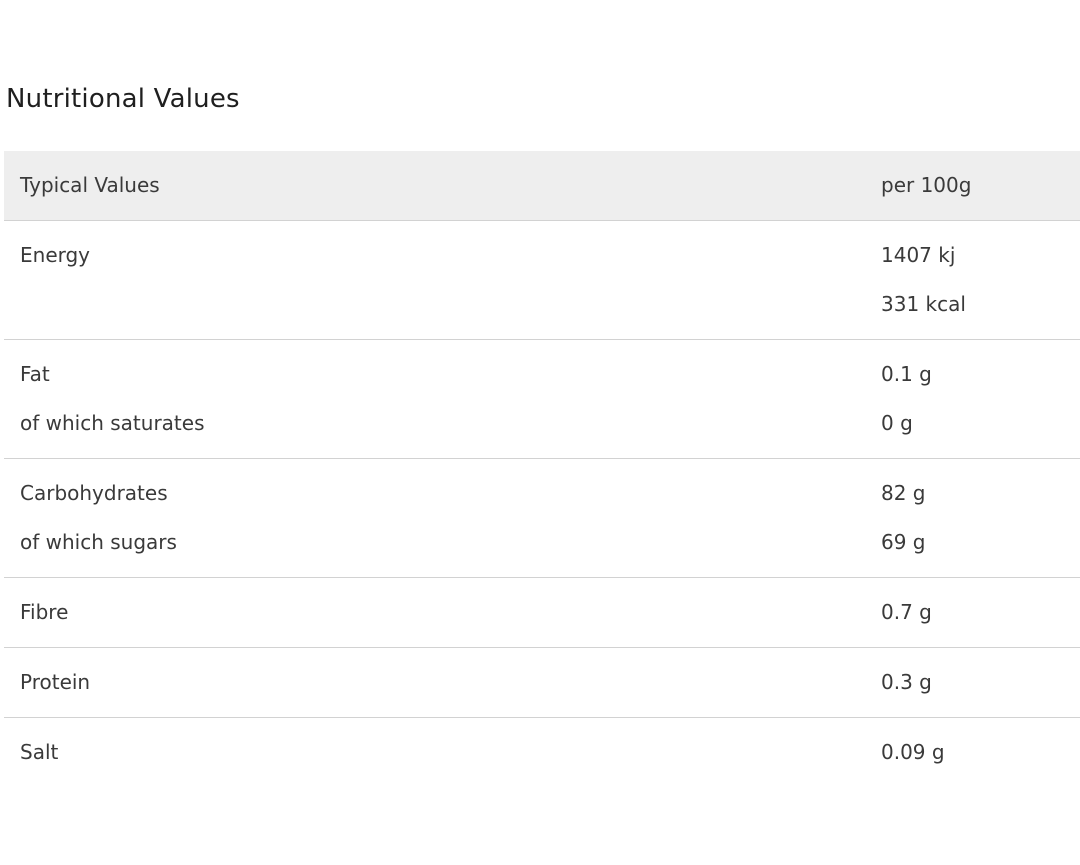  Describe the element at coordinates (542, 518) in the screenshot. I see `table-row-carbohydrates: Carbohydrates 82 g of which sugars 69 g` at that location.